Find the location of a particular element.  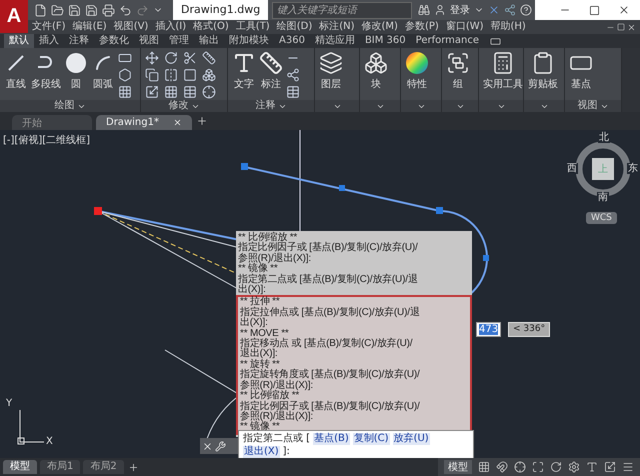

compass-west: 西 is located at coordinates (572, 168).